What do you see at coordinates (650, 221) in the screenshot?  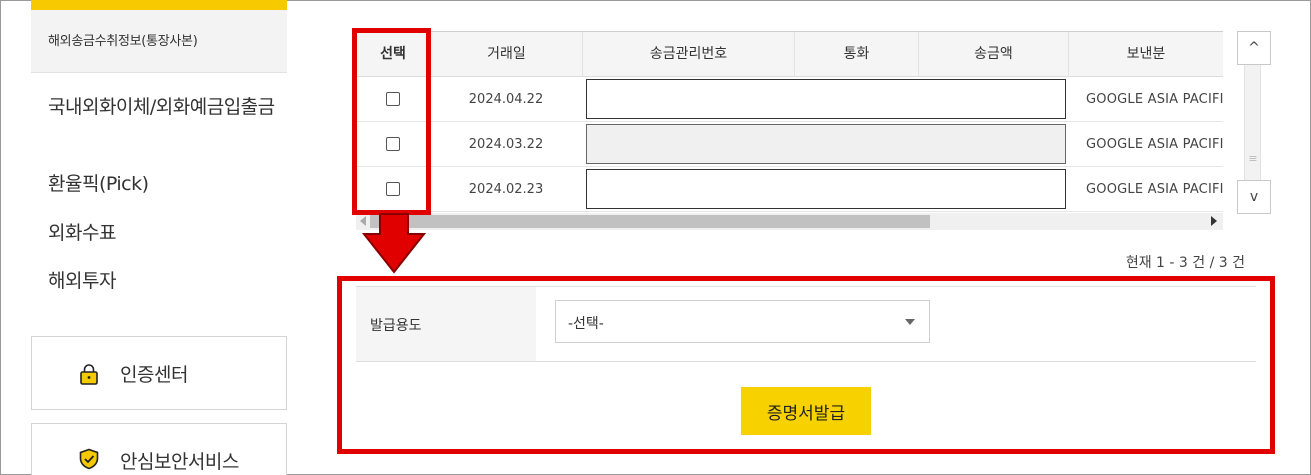 I see `scroll-thumb` at bounding box center [650, 221].